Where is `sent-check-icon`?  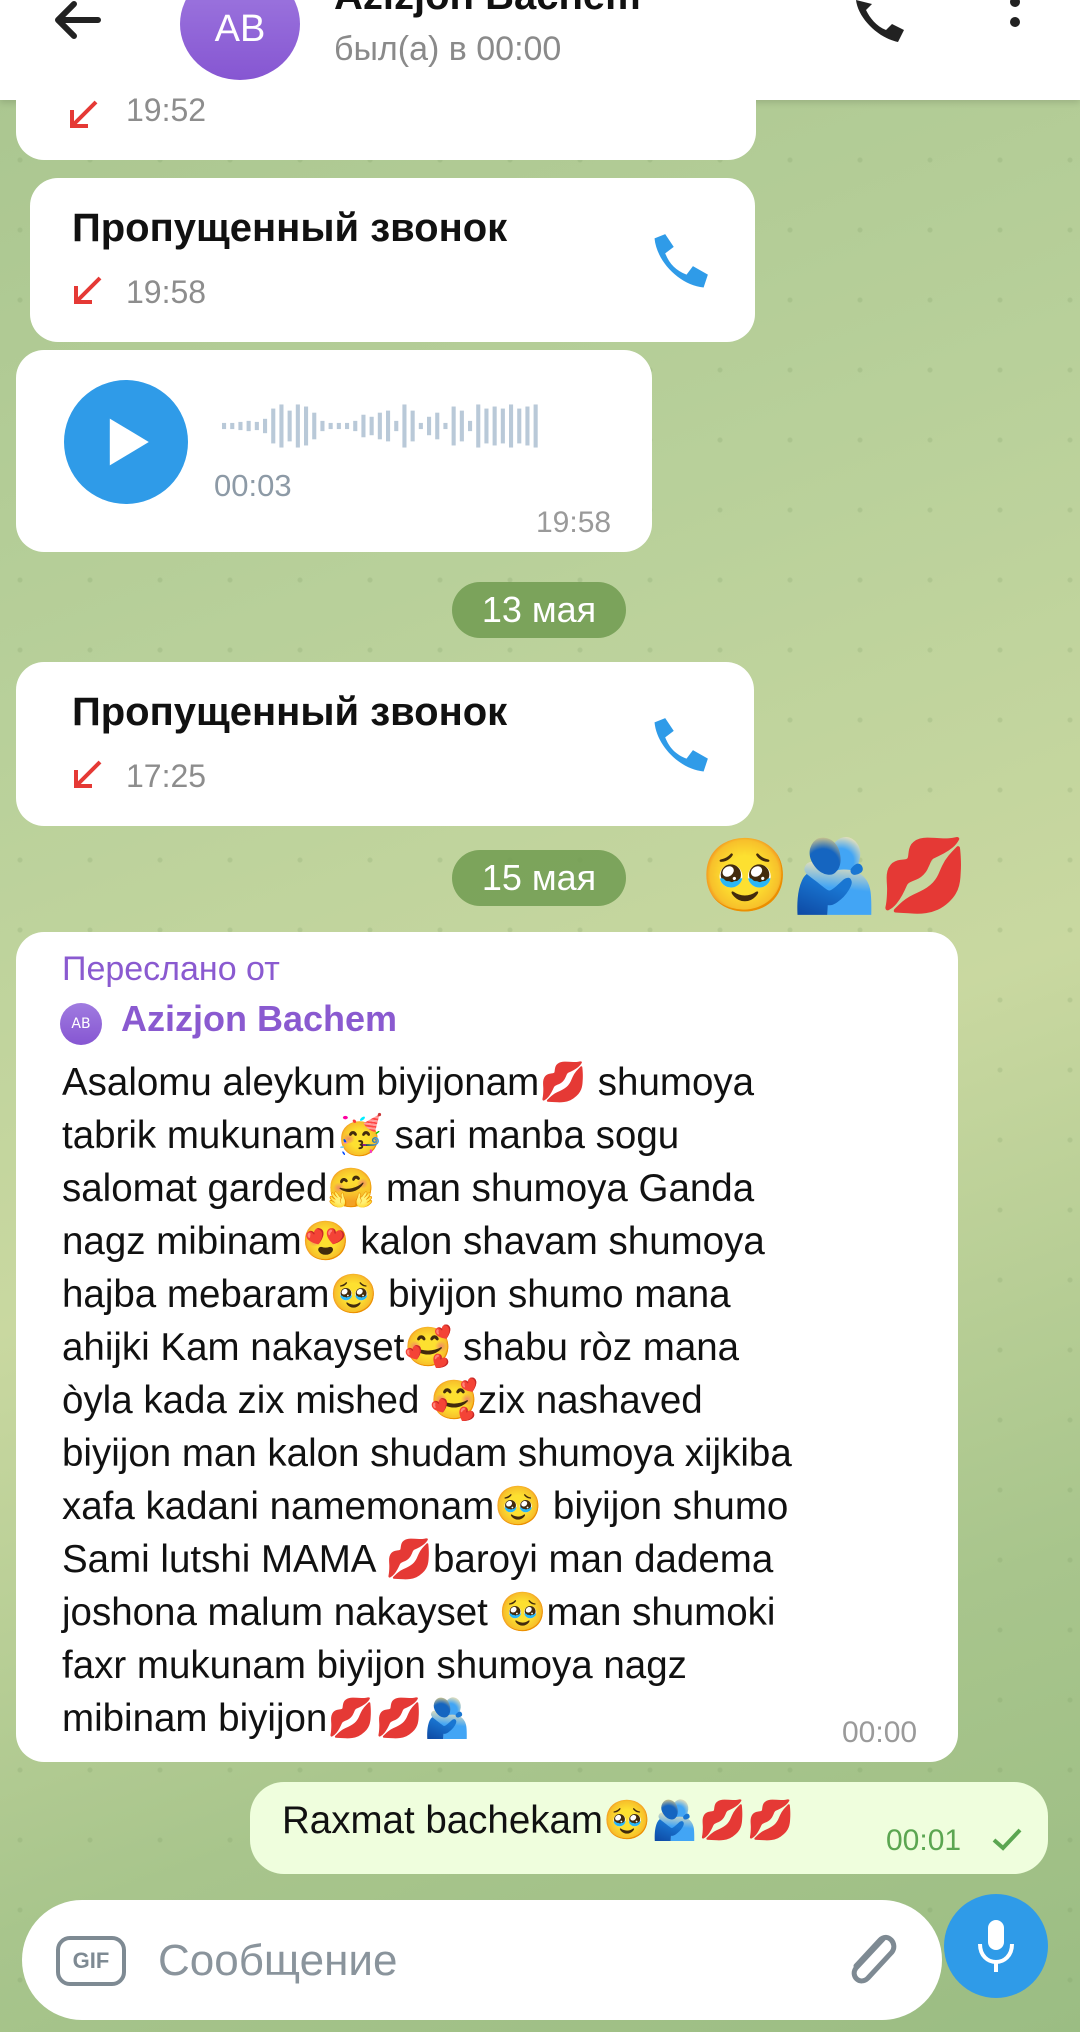 sent-check-icon is located at coordinates (1007, 1839).